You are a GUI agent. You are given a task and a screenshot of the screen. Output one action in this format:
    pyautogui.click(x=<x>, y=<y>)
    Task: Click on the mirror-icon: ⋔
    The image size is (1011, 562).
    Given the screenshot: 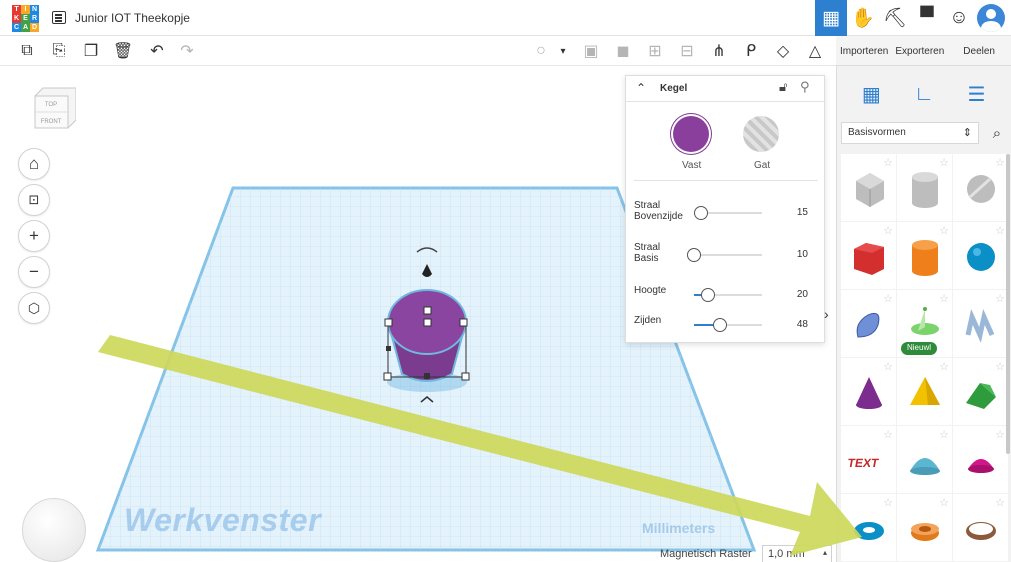 What is the action you would take?
    pyautogui.click(x=719, y=51)
    